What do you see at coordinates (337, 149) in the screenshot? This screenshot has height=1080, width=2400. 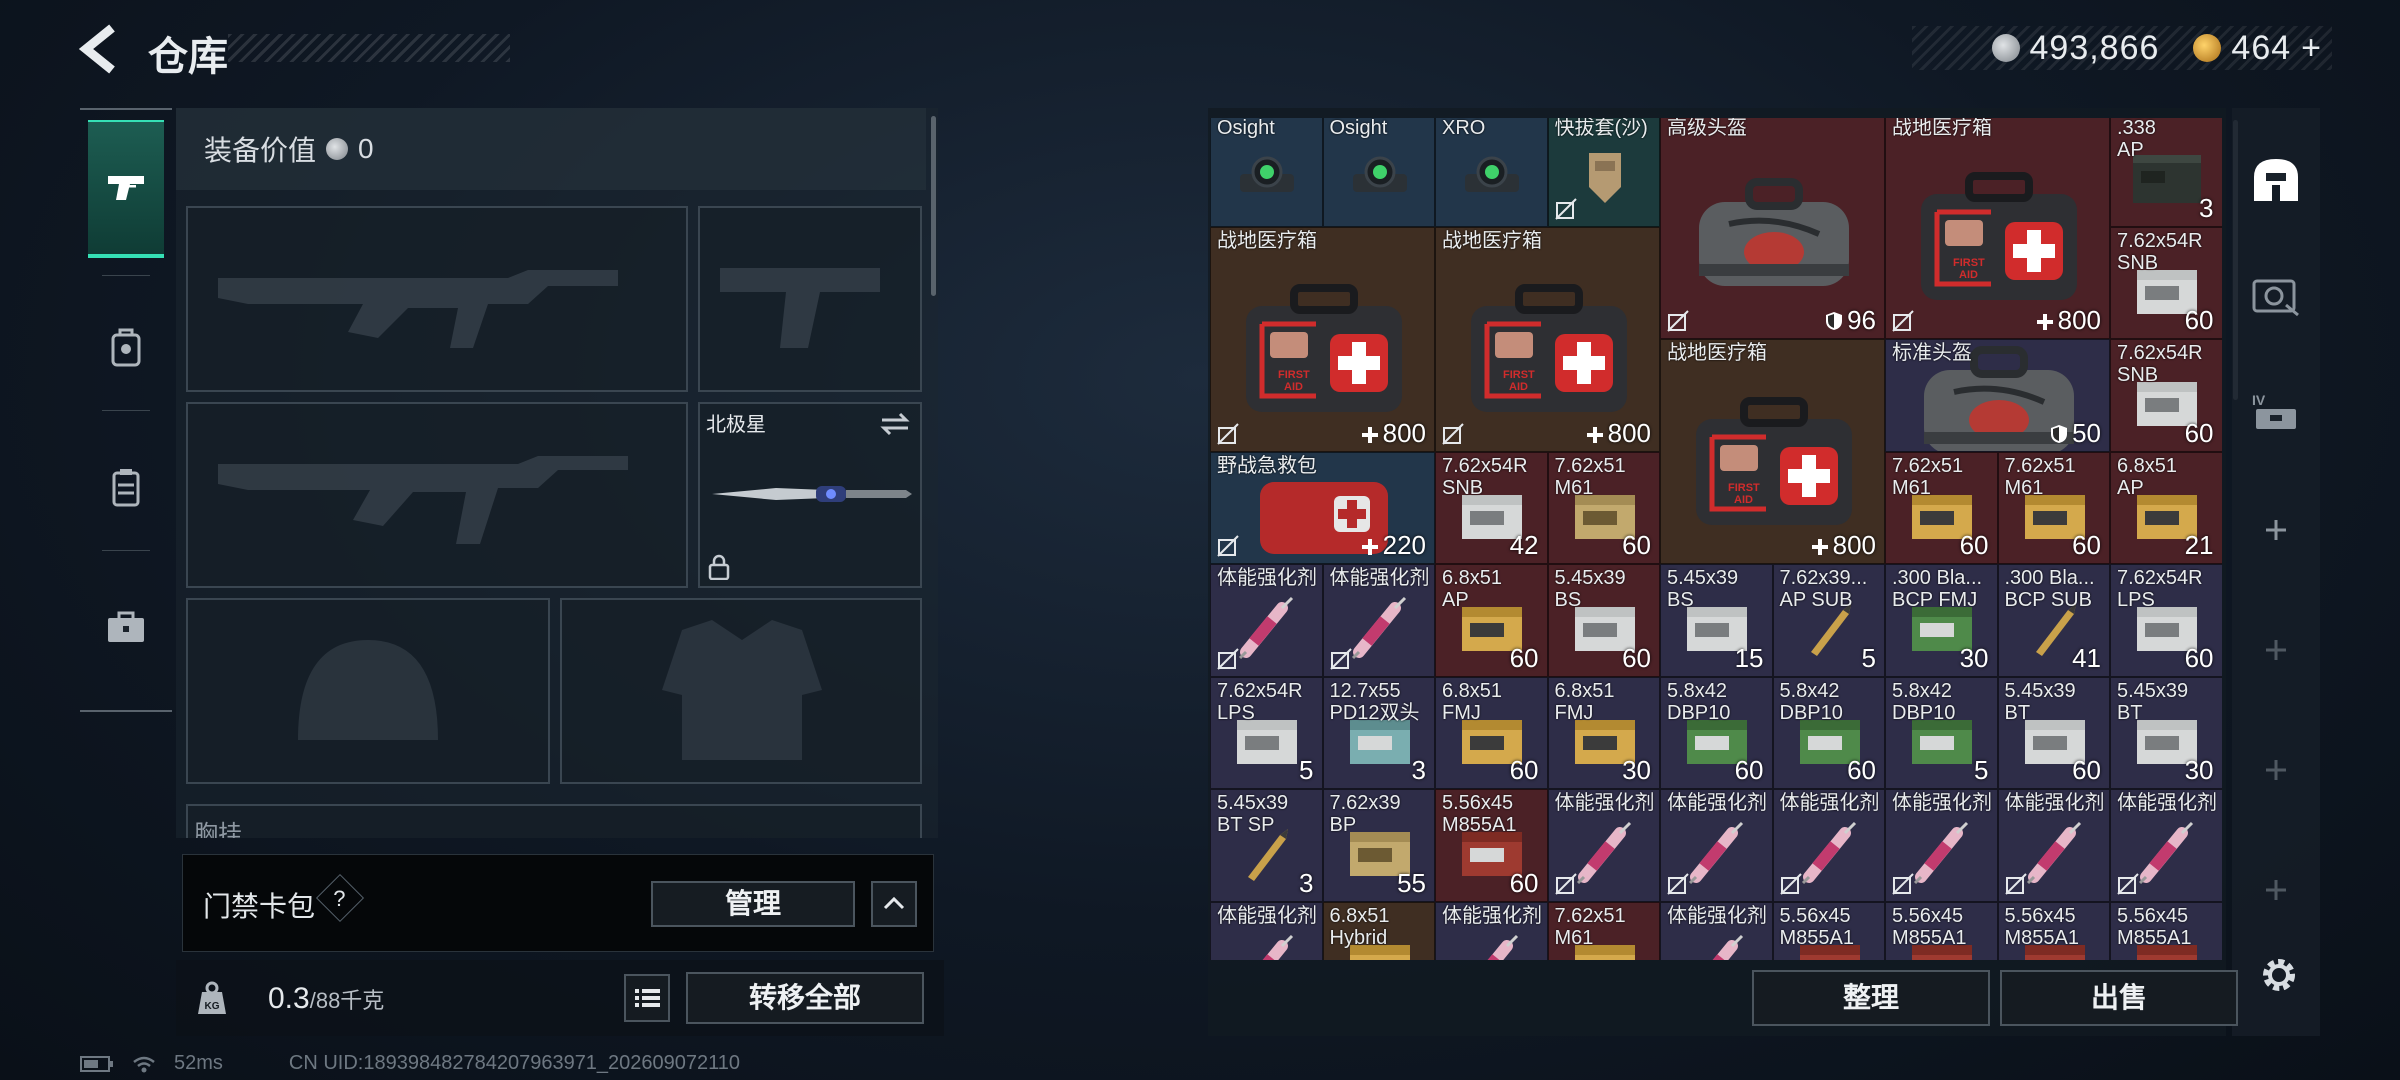 I see `silver-coin-icon` at bounding box center [337, 149].